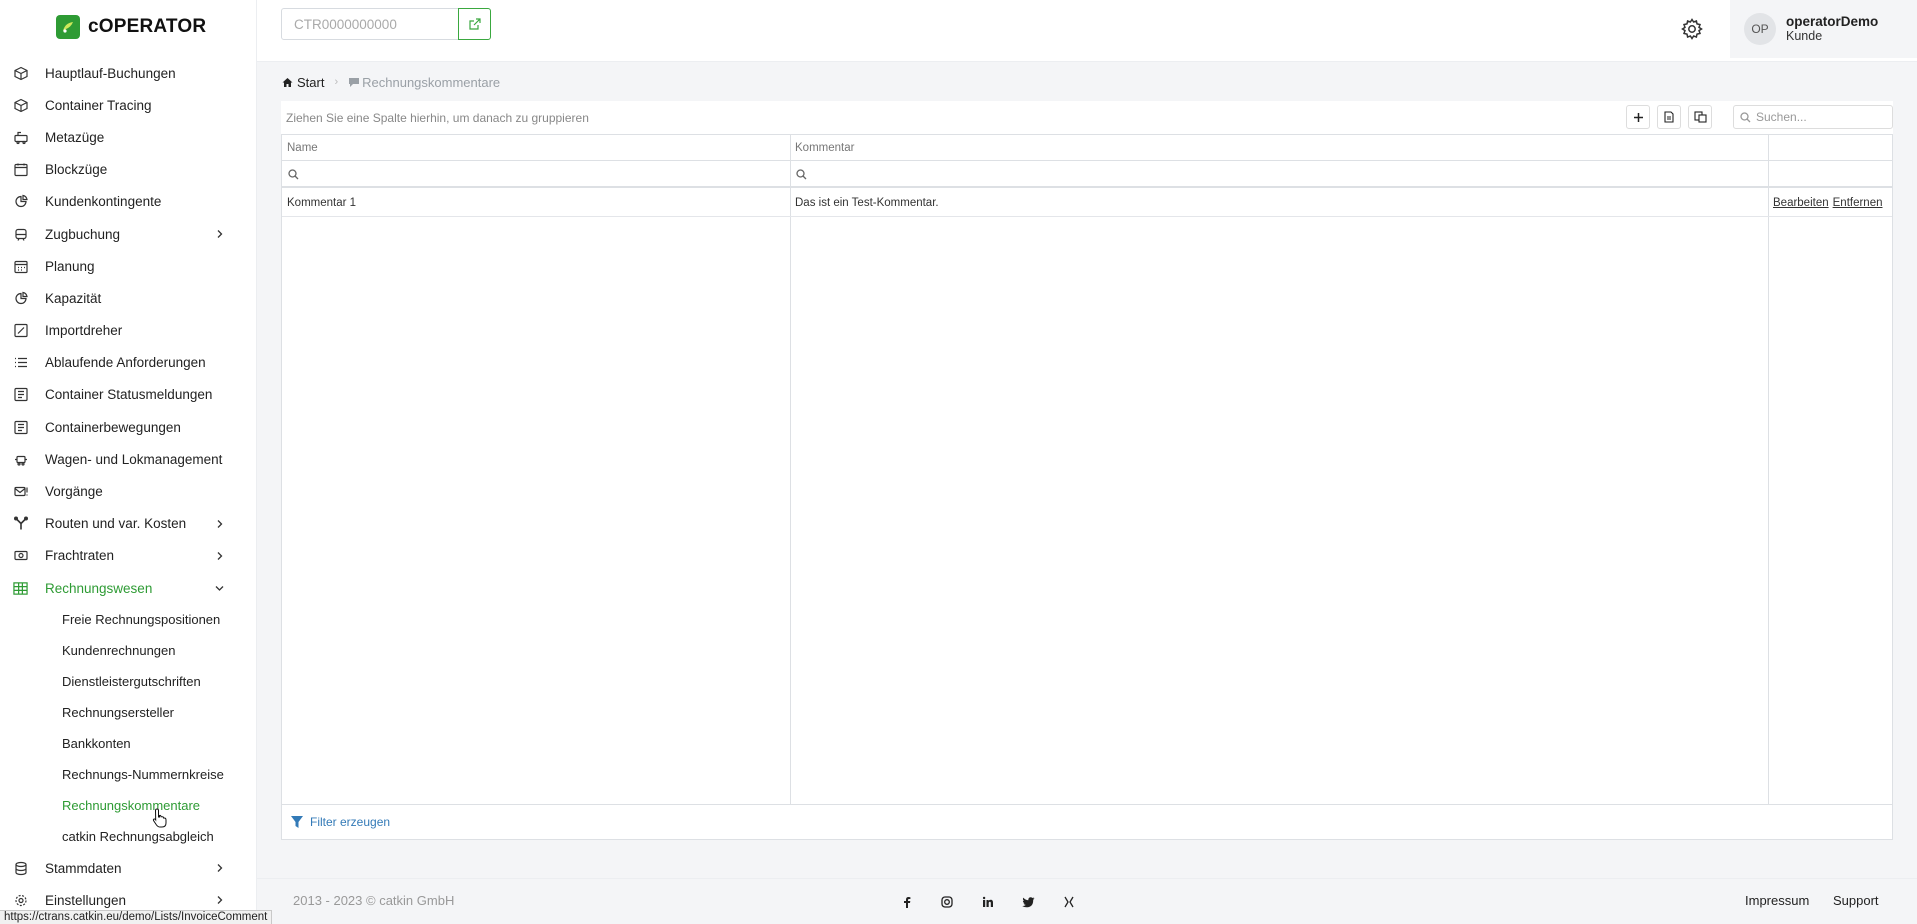  I want to click on calendar-grid-icon, so click(20, 266).